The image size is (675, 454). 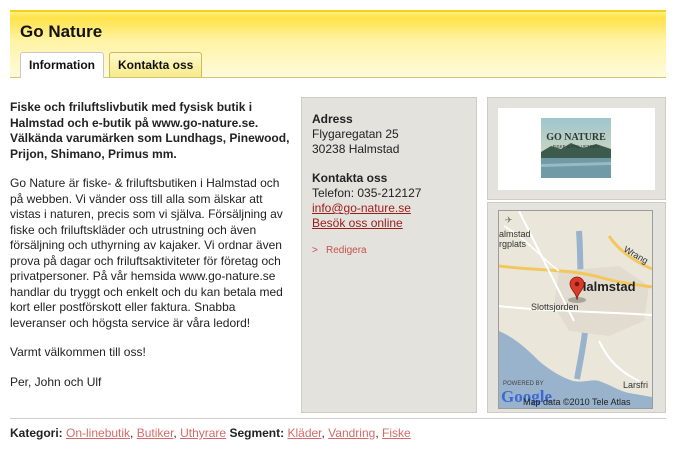 I want to click on contact-heading: Kontakta oss, so click(x=350, y=178).